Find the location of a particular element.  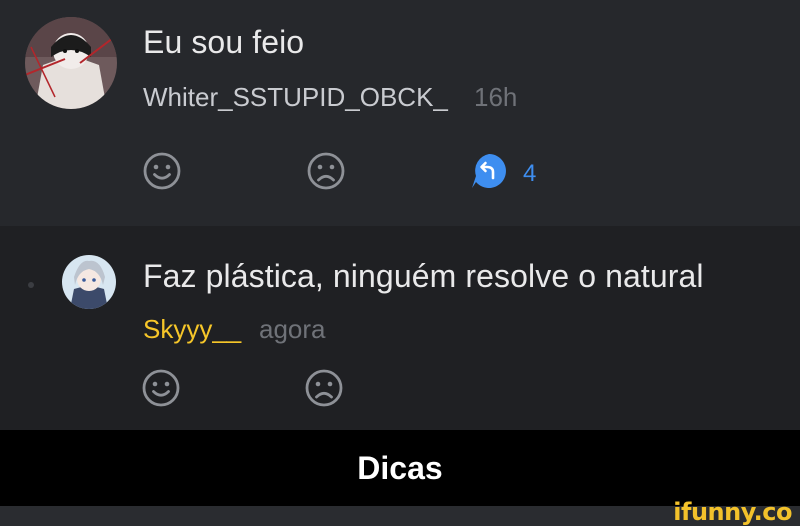

watermark-logo: ifunny.co is located at coordinates (732, 512).